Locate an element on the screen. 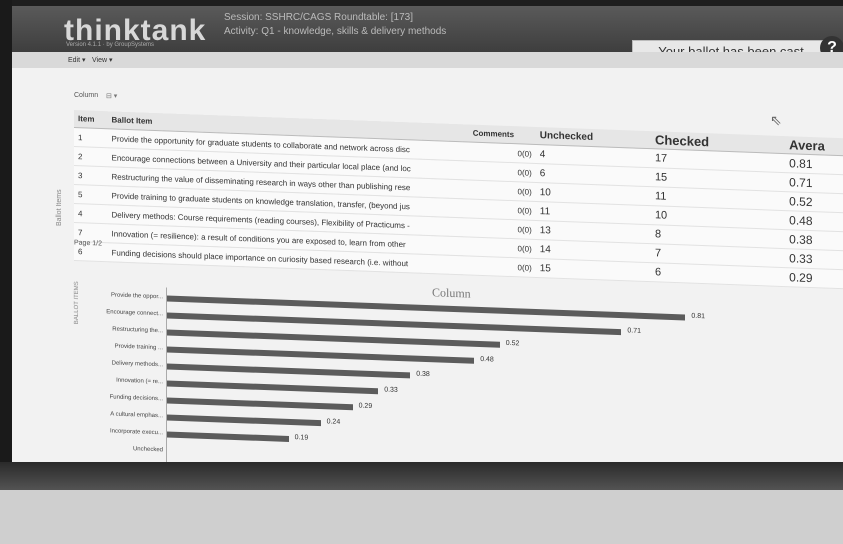 The image size is (843, 544). cell-average: 0.81 is located at coordinates (814, 164).